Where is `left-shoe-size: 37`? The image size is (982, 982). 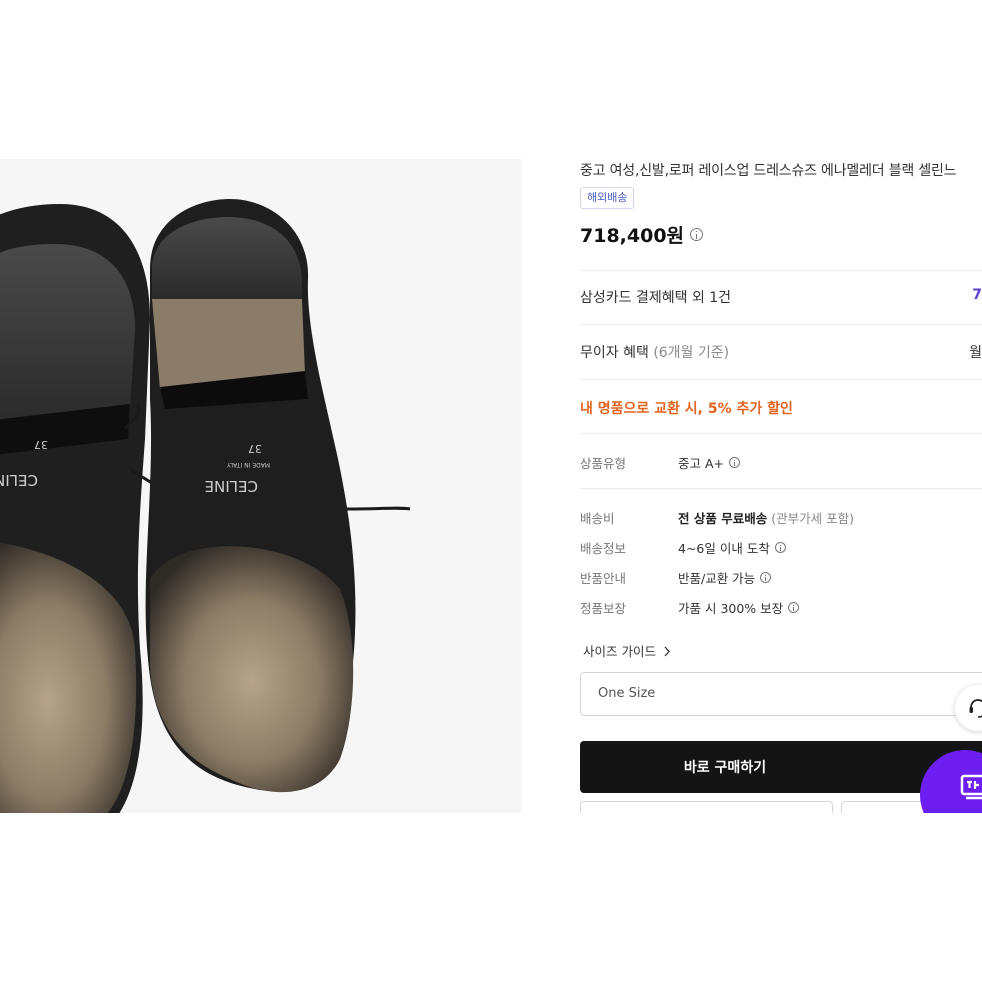 left-shoe-size: 37 is located at coordinates (41, 444).